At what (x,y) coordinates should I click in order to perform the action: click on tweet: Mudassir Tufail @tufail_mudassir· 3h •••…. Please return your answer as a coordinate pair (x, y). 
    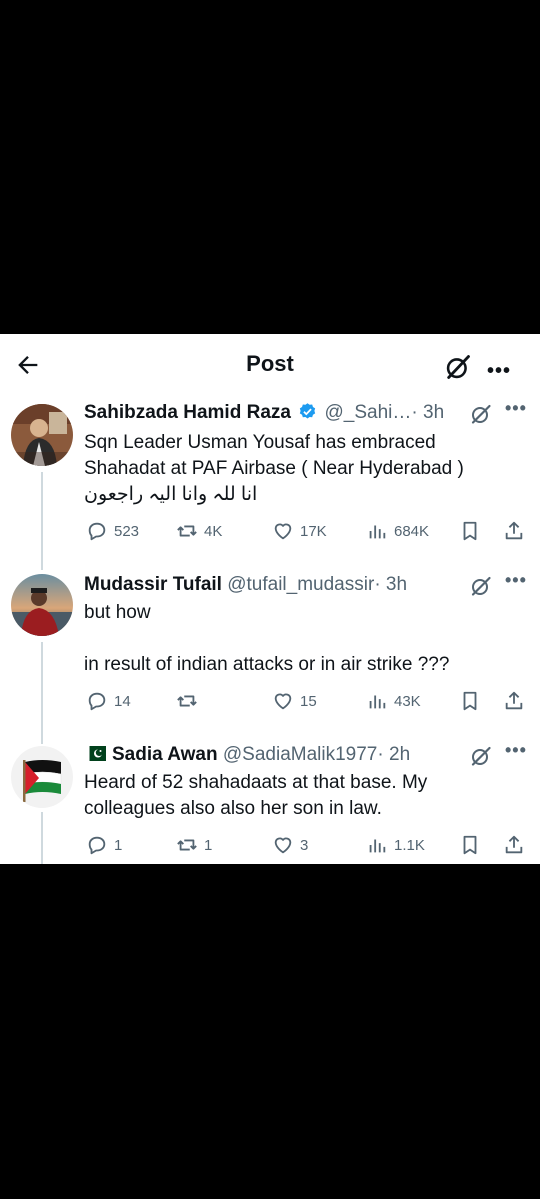
    Looking at the image, I should click on (270, 647).